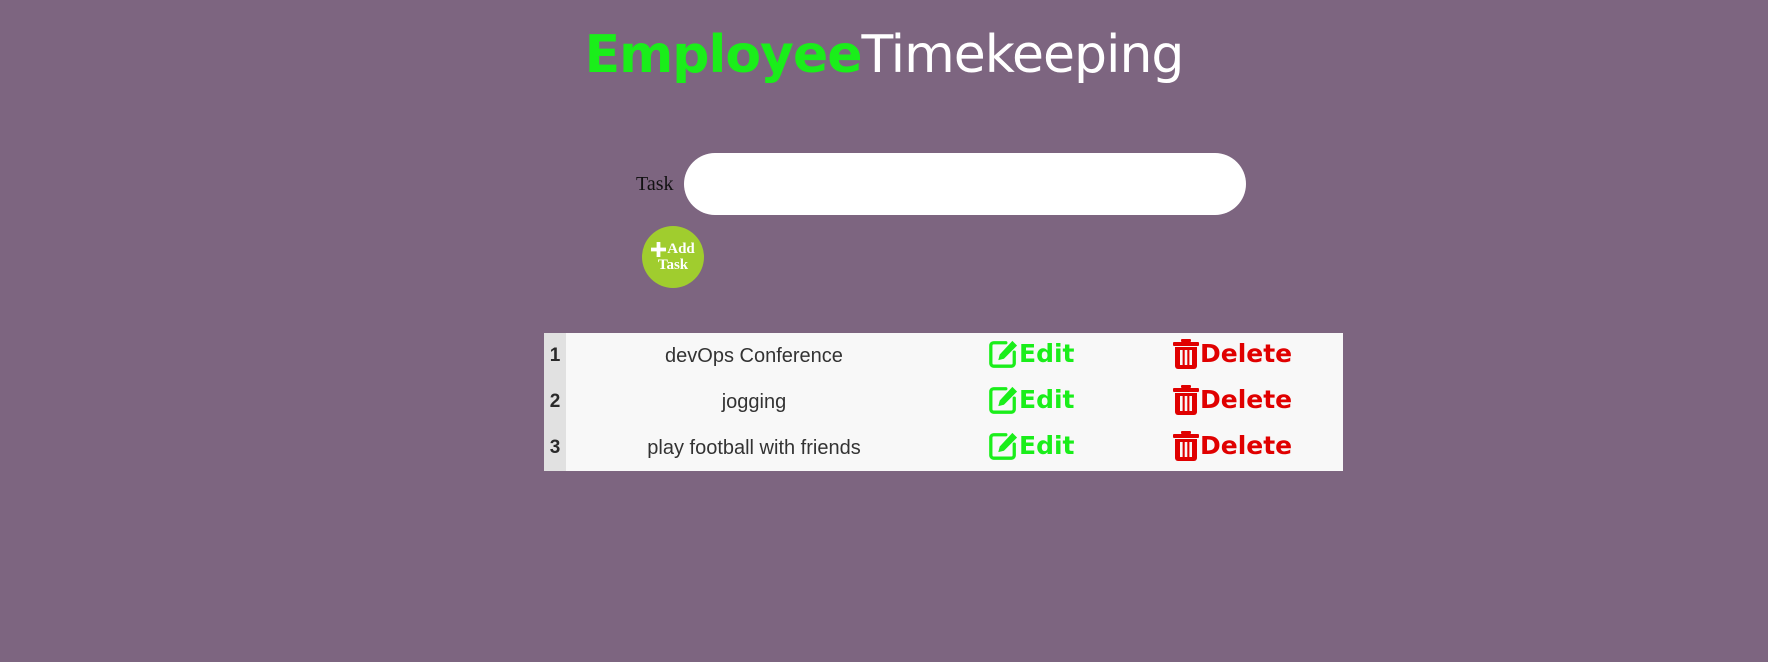  I want to click on task-index: 3, so click(555, 448).